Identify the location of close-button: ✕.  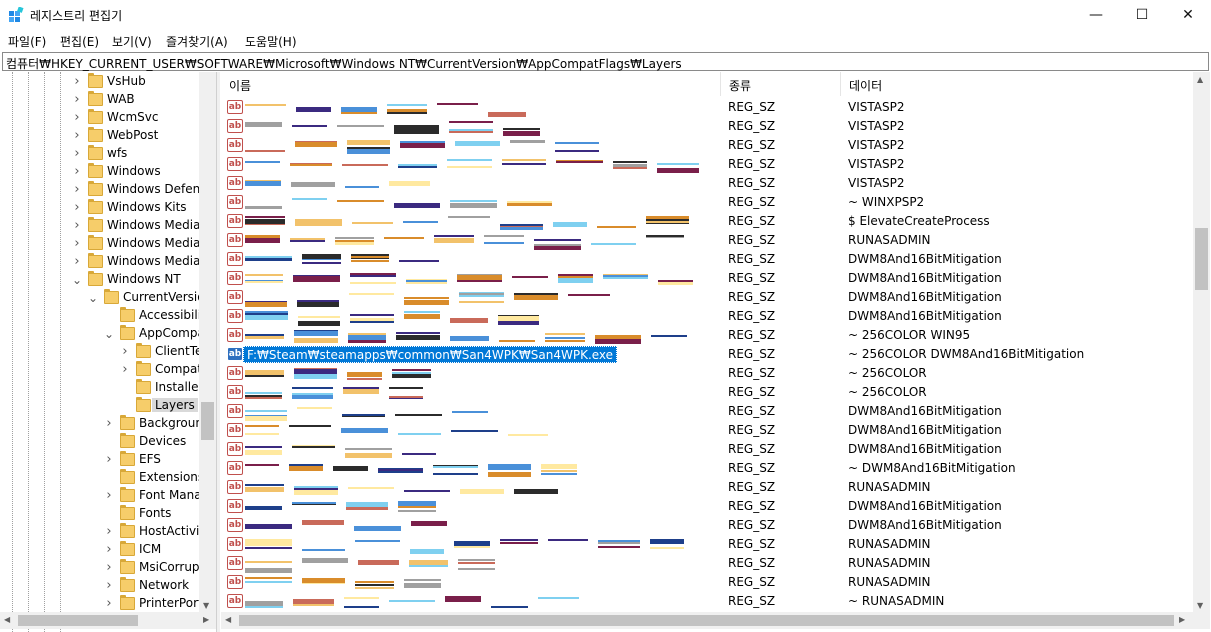
(1188, 15).